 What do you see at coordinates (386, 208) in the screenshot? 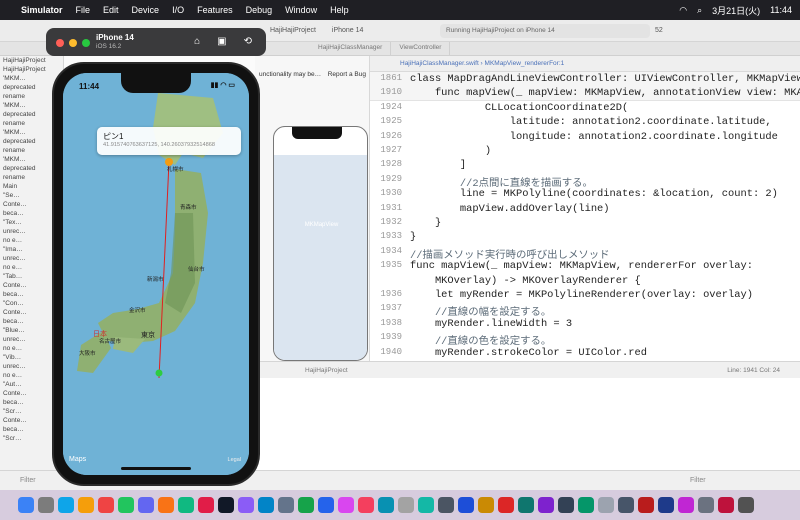
I see `line-number: 1931` at bounding box center [386, 208].